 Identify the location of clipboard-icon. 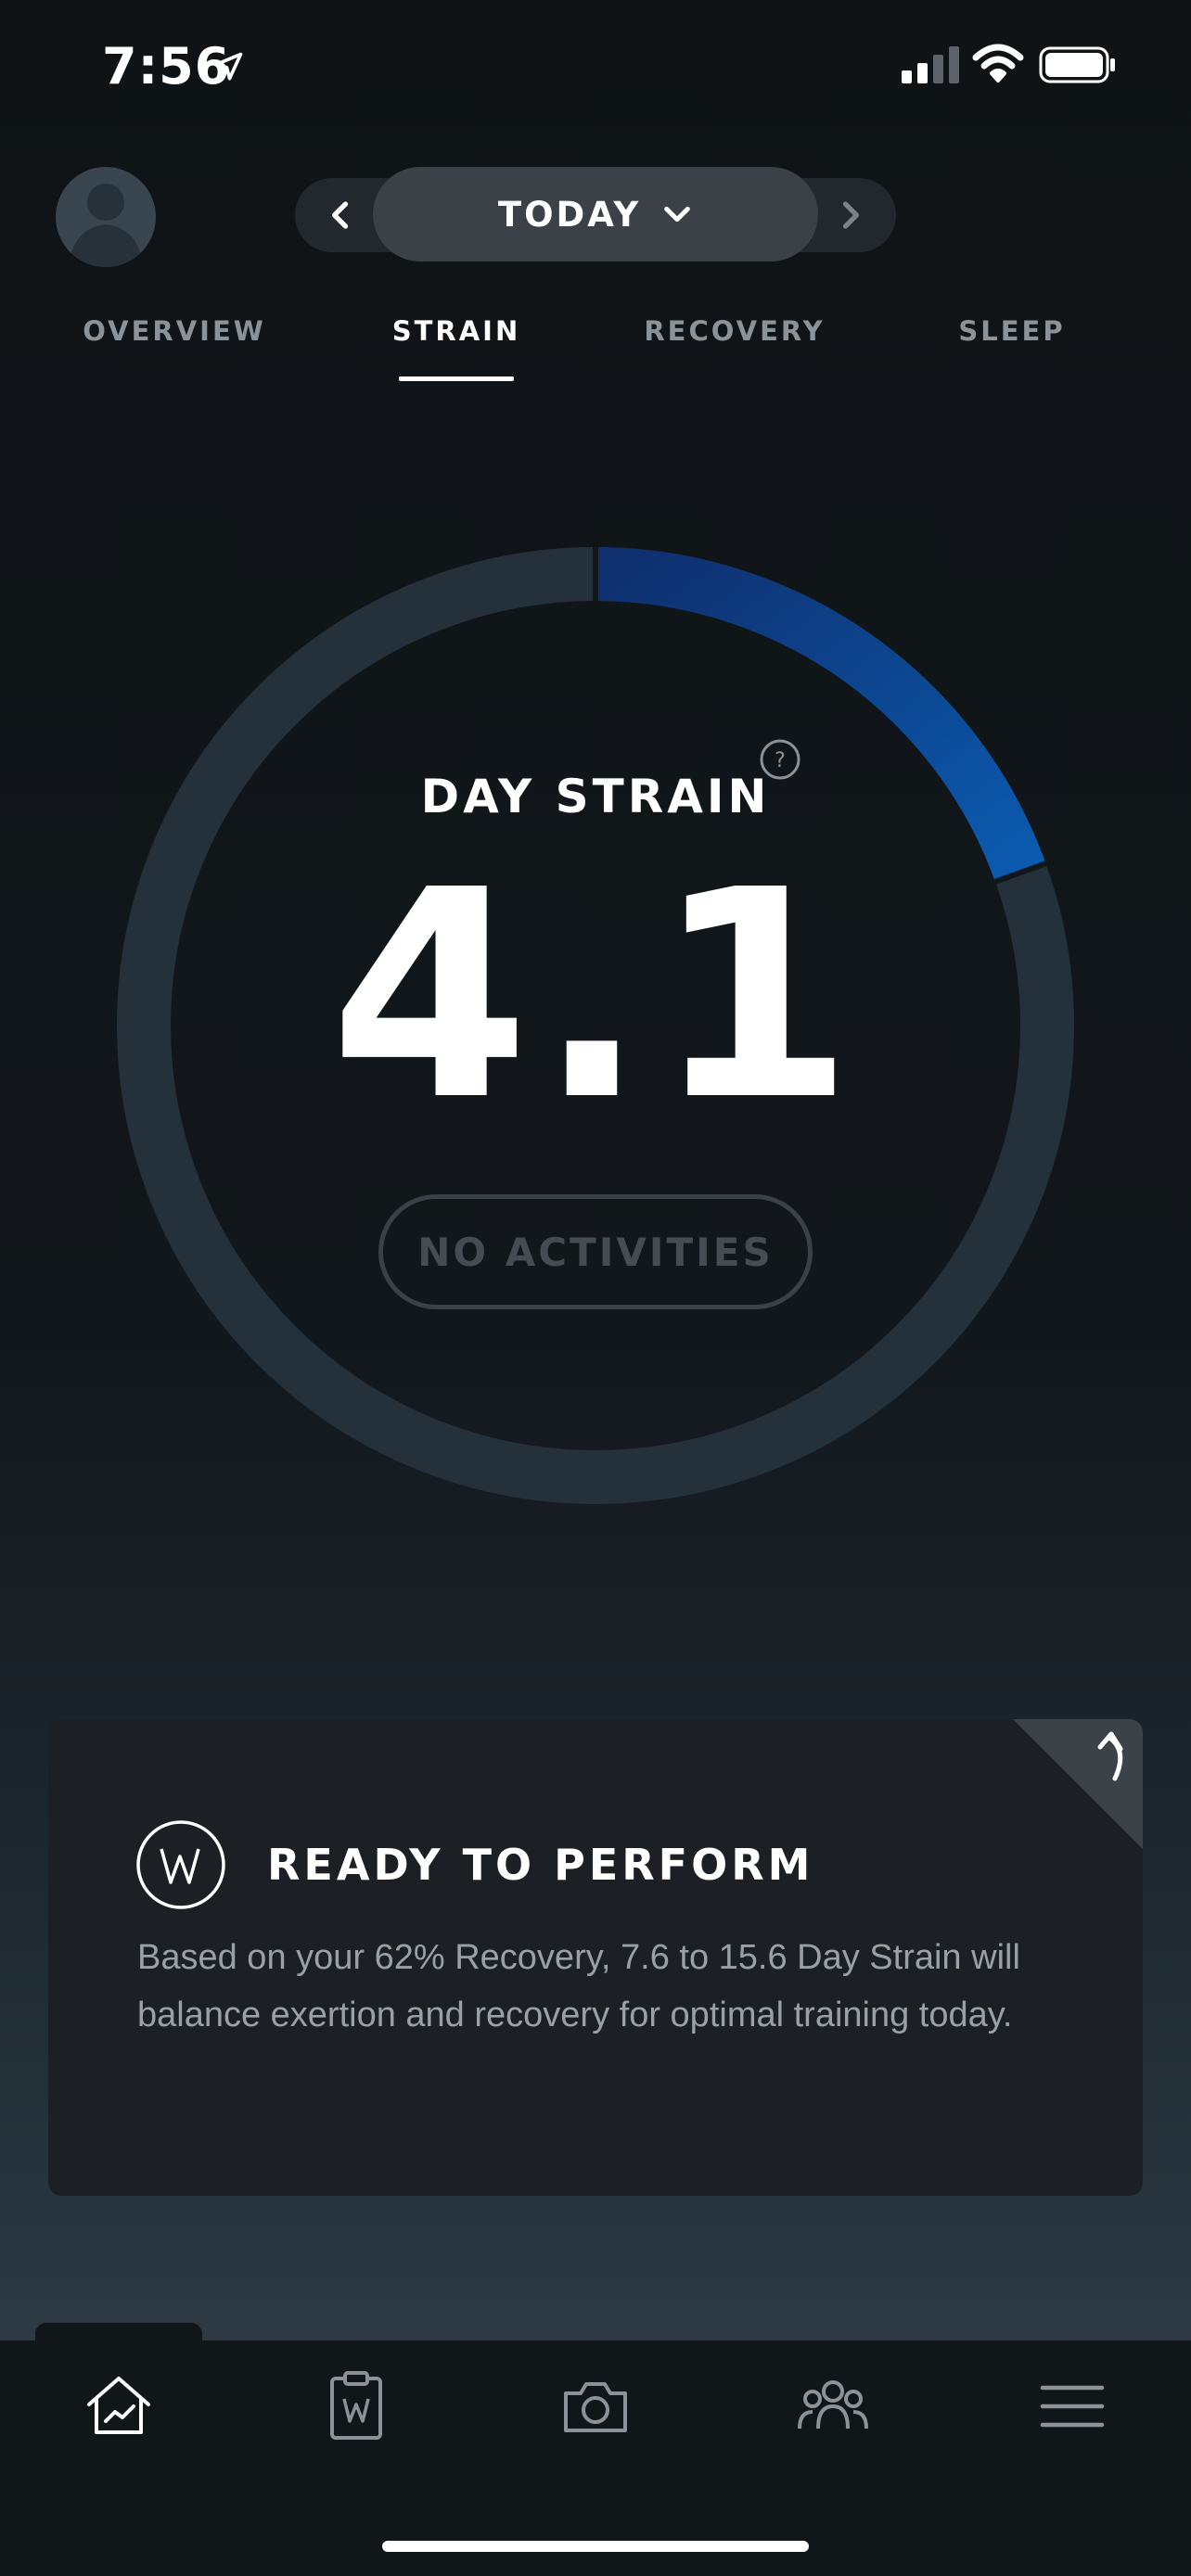
(356, 2406).